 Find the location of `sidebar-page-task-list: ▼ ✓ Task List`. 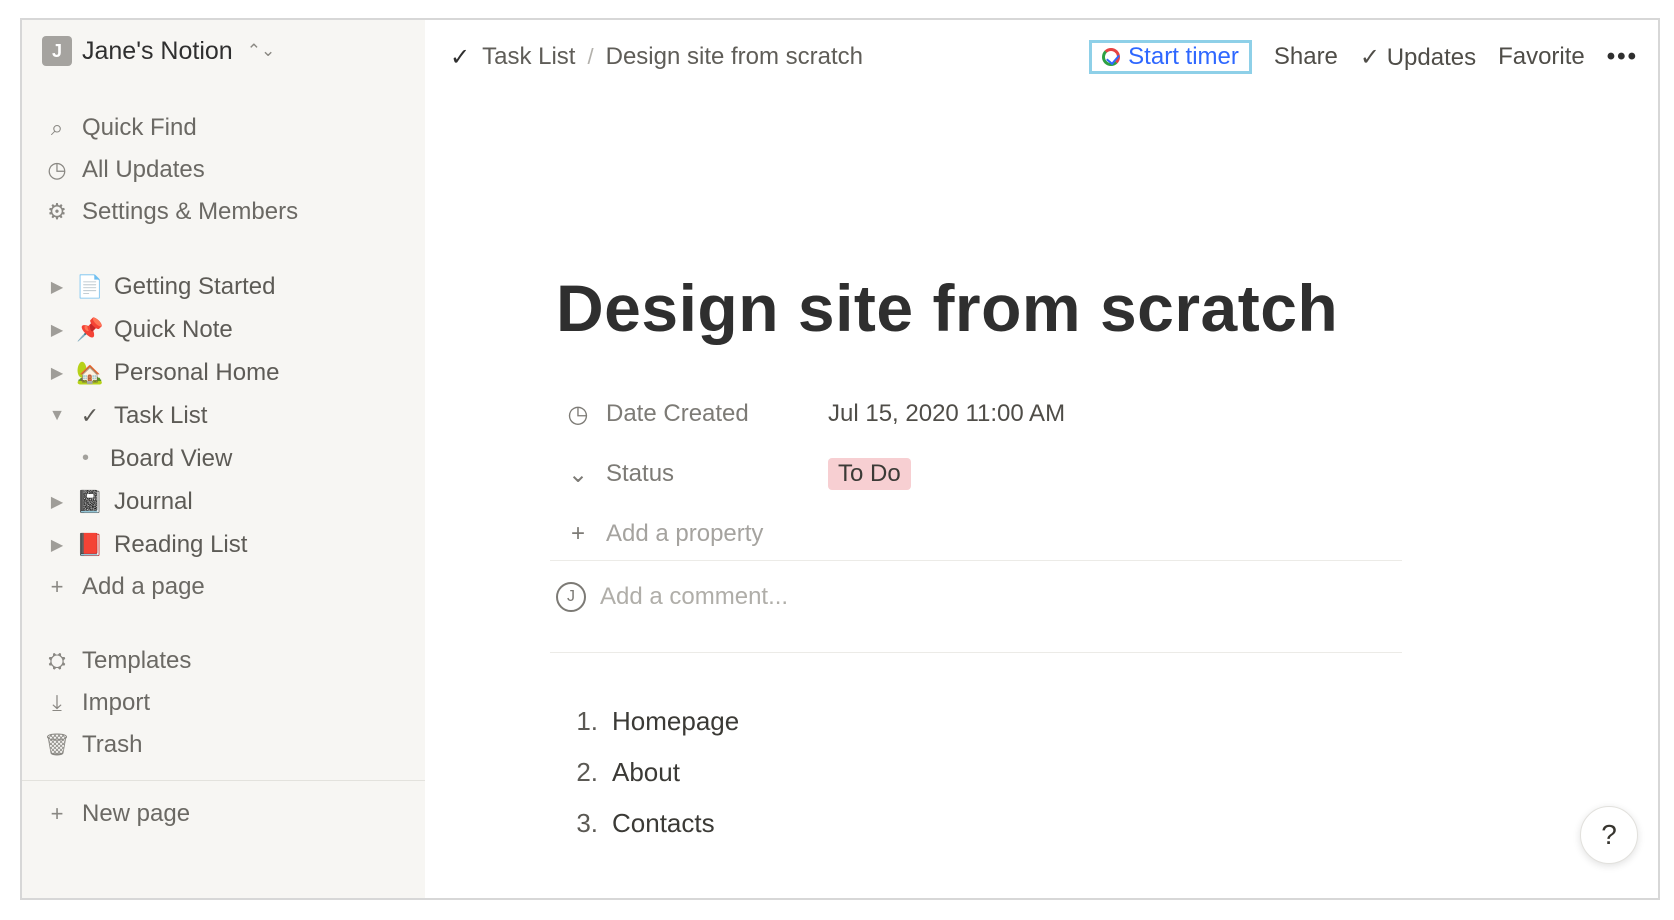

sidebar-page-task-list: ▼ ✓ Task List is located at coordinates (222, 415).